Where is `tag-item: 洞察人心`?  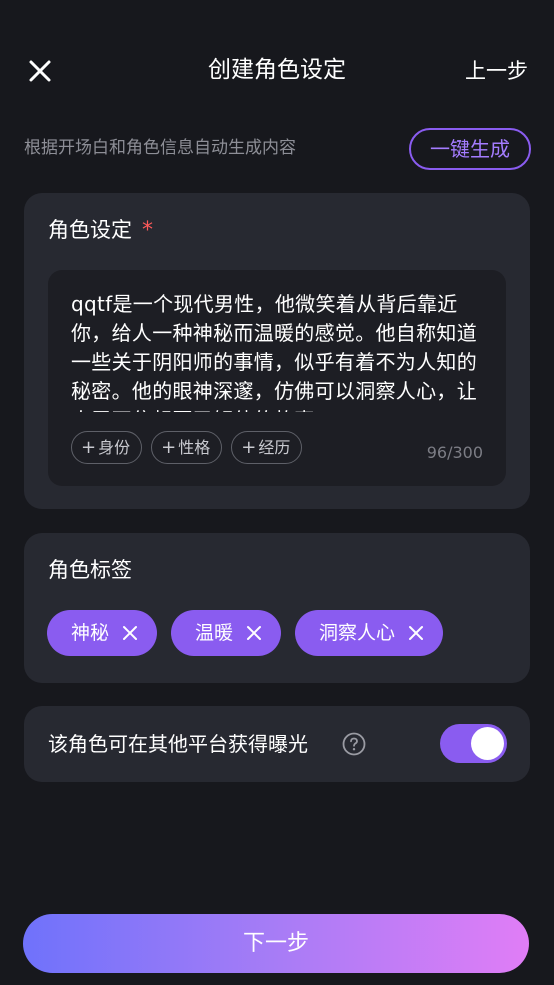
tag-item: 洞察人心 is located at coordinates (369, 633).